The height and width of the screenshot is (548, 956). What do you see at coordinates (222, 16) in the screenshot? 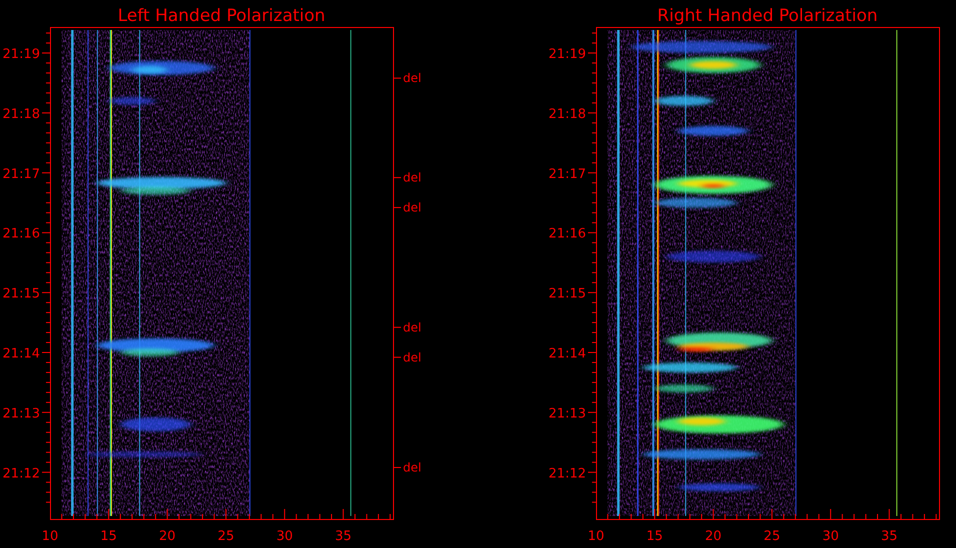
I see `chart-title: Left Handed Polarization` at bounding box center [222, 16].